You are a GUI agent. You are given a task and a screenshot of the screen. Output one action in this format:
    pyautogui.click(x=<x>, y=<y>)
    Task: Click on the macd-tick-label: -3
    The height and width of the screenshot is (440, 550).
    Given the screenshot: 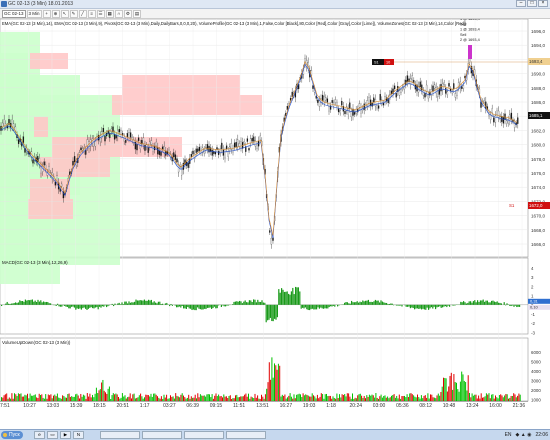 What is the action you would take?
    pyautogui.click(x=533, y=332)
    